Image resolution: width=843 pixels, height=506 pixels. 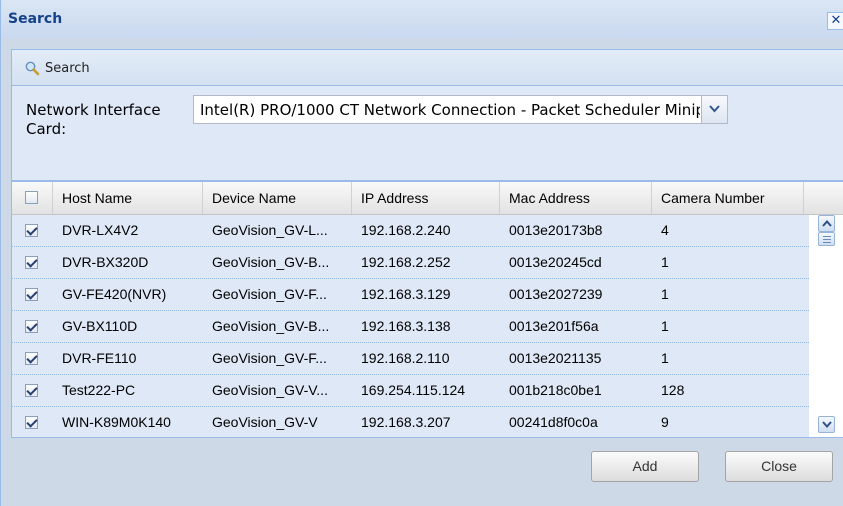 What do you see at coordinates (265, 422) in the screenshot?
I see `cell-device-name: GeoVision_GV-V` at bounding box center [265, 422].